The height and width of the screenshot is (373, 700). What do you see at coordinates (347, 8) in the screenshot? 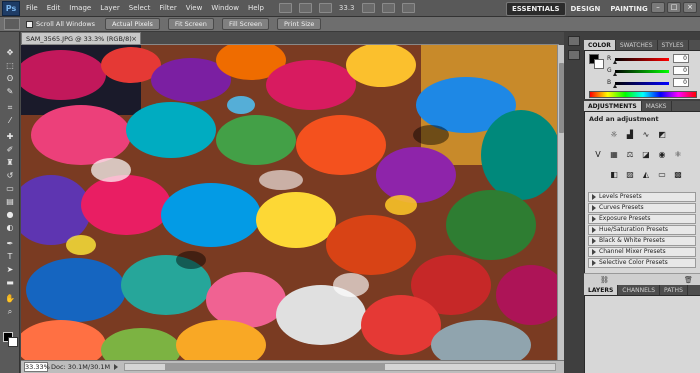
I see `zoom-level-dropdown: 33.3` at bounding box center [347, 8].